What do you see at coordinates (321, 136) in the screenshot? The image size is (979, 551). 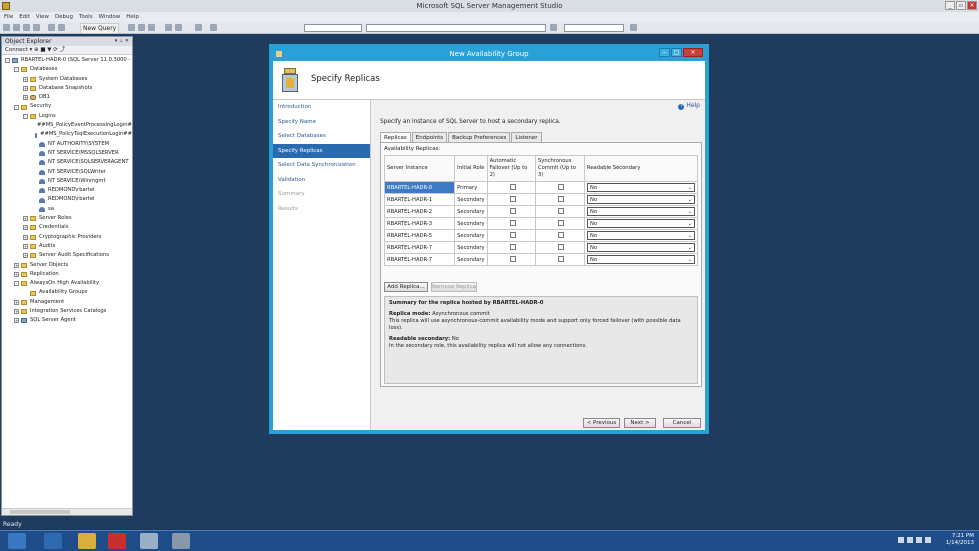 I see `nav-select-databases: Select Databases` at bounding box center [321, 136].